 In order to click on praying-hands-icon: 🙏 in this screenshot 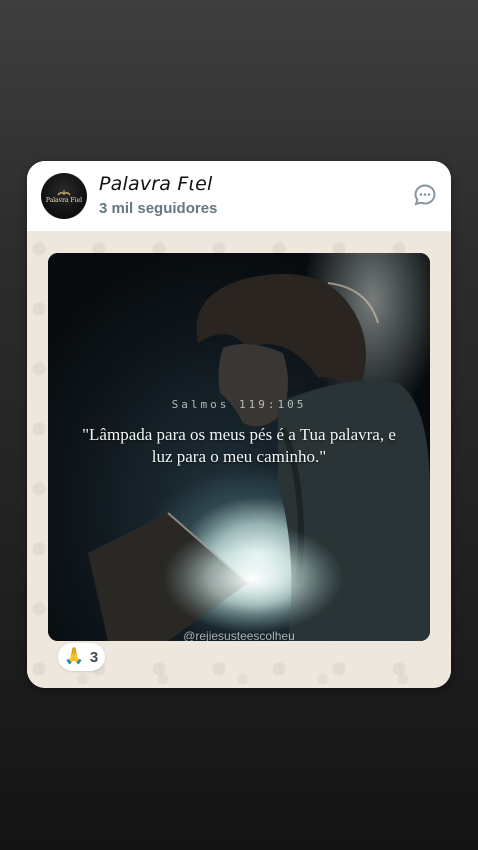, I will do `click(74, 656)`.